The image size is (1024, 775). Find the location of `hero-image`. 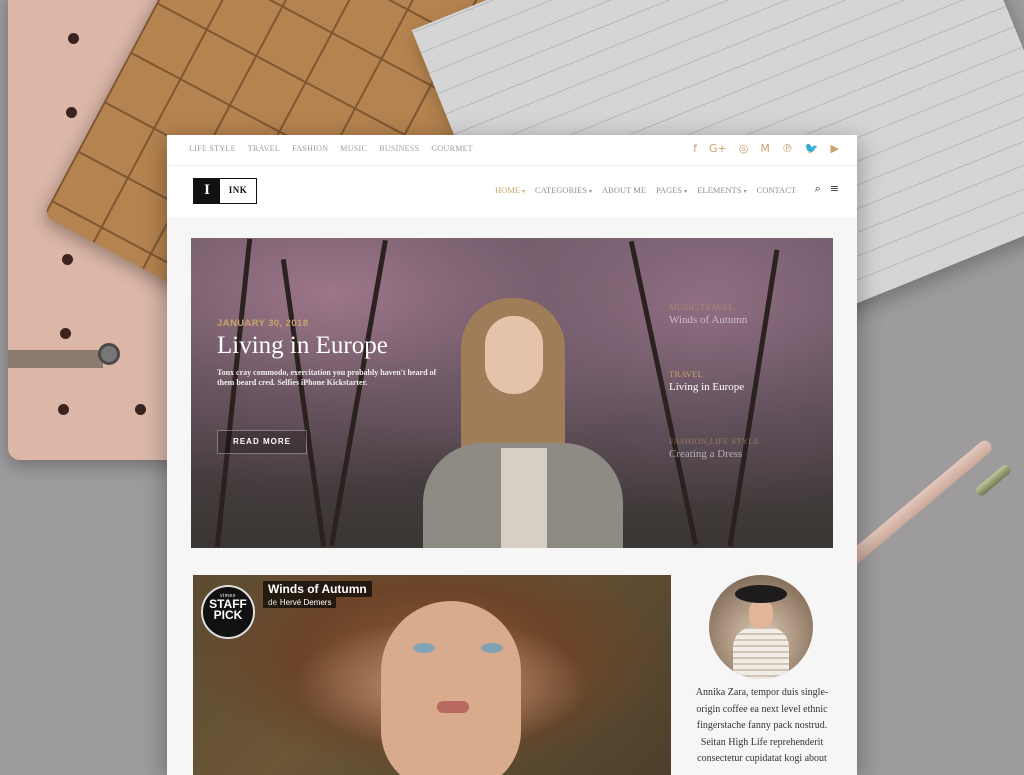

hero-image is located at coordinates (523, 423).